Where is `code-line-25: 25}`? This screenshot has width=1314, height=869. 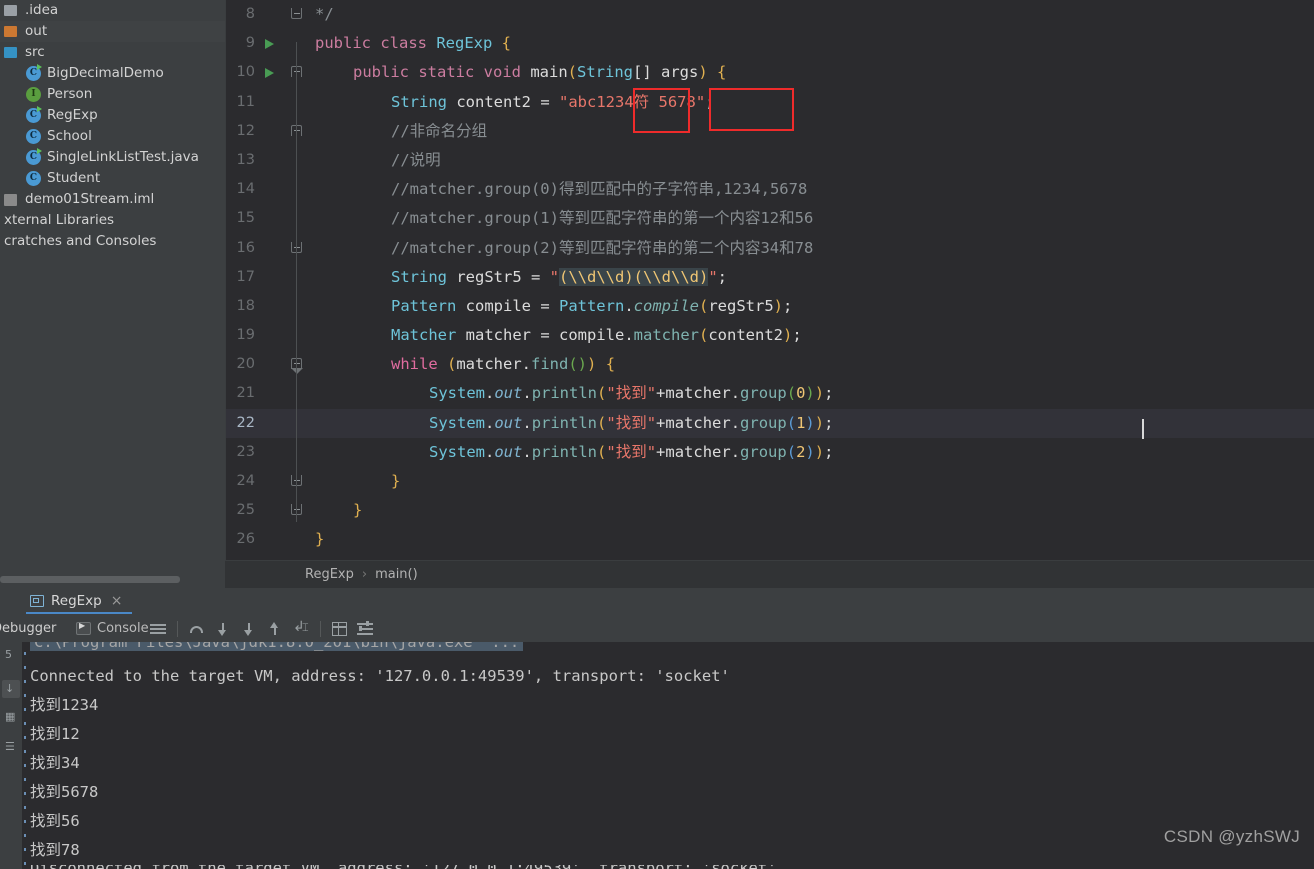 code-line-25: 25} is located at coordinates (769, 510).